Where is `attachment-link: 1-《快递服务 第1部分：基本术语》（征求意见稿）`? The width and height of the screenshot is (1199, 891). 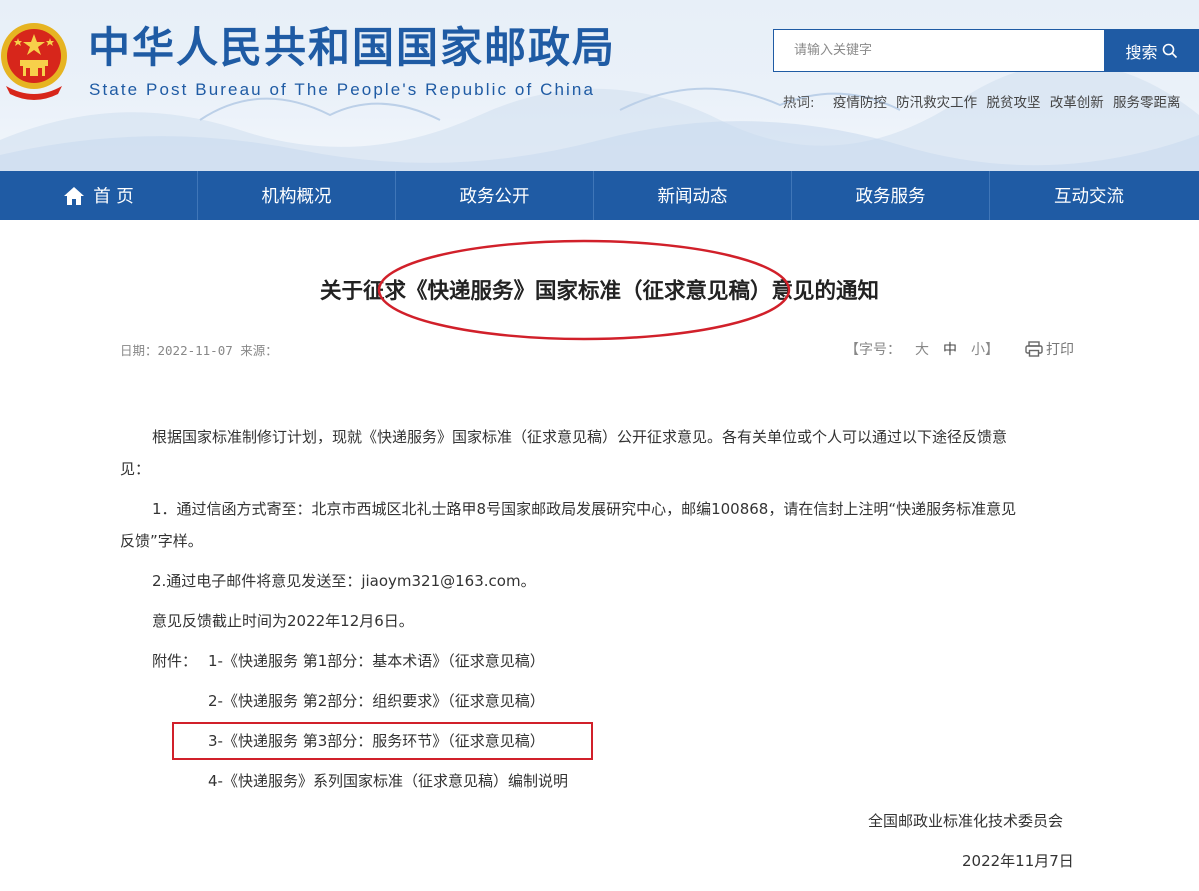 attachment-link: 1-《快递服务 第1部分：基本术语》（征求意见稿） is located at coordinates (376, 660).